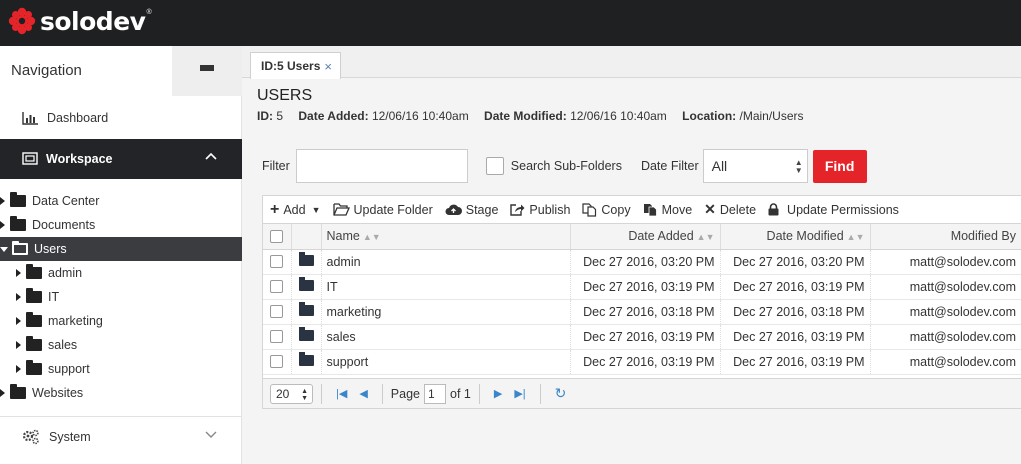  What do you see at coordinates (795, 262) in the screenshot?
I see `cell-date-modified: Dec 27 2016, 03:20 PM` at bounding box center [795, 262].